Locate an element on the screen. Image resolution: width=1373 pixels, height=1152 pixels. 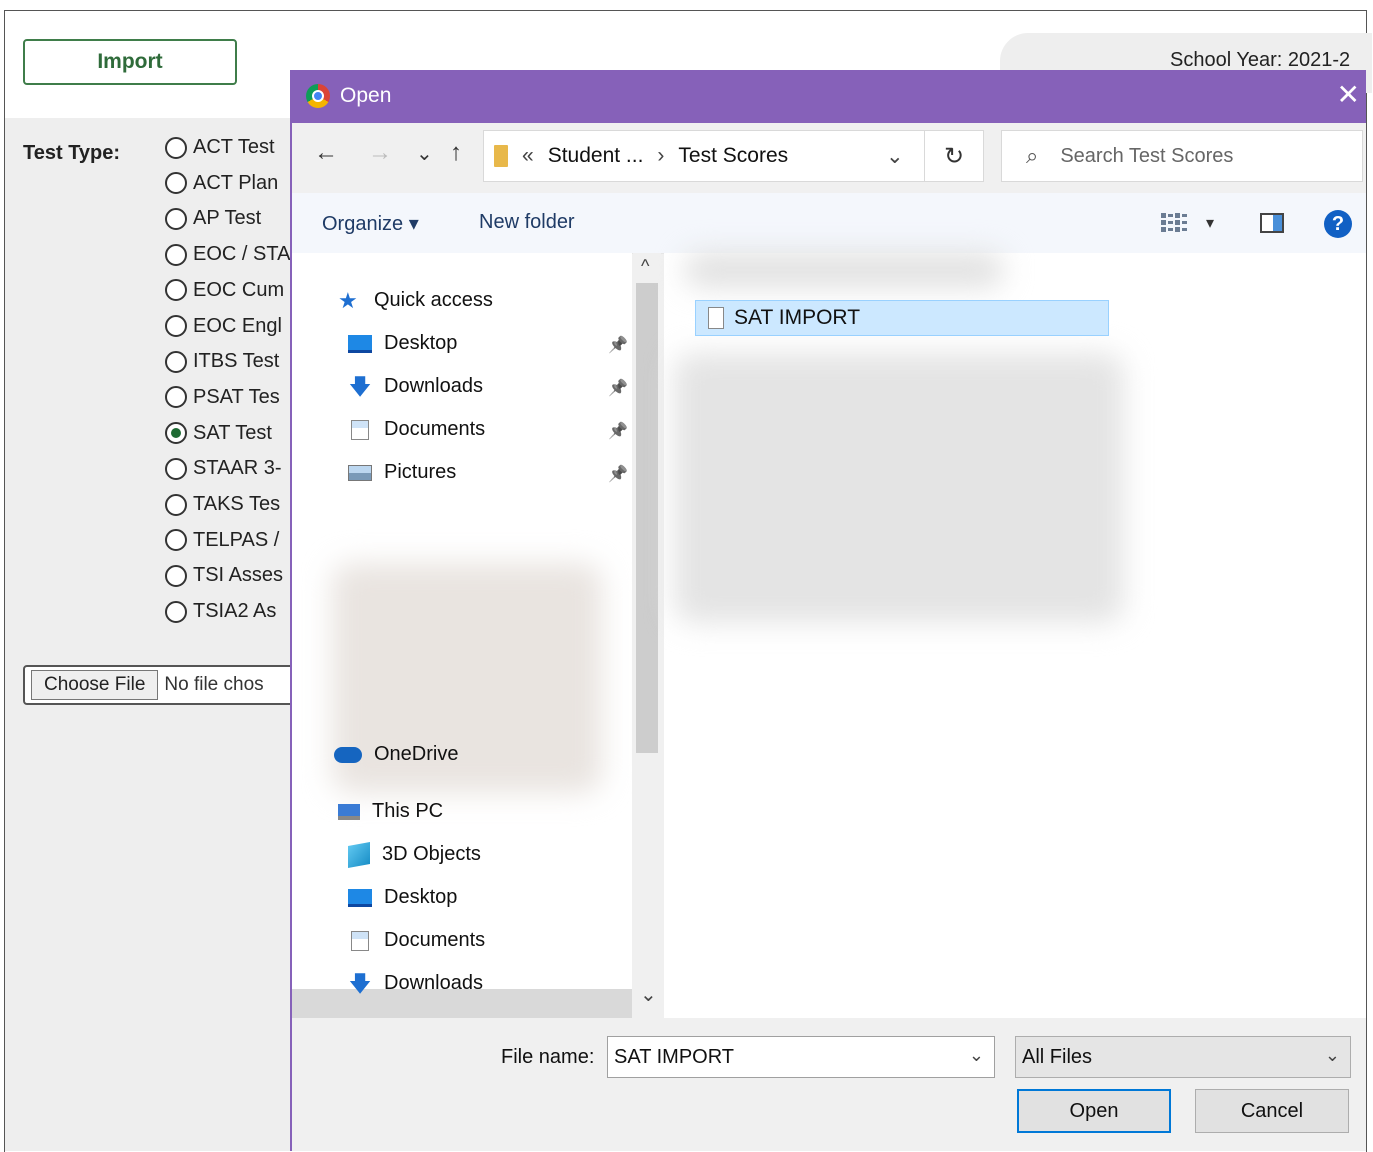
nav-item-label: Pictures is located at coordinates (420, 472).